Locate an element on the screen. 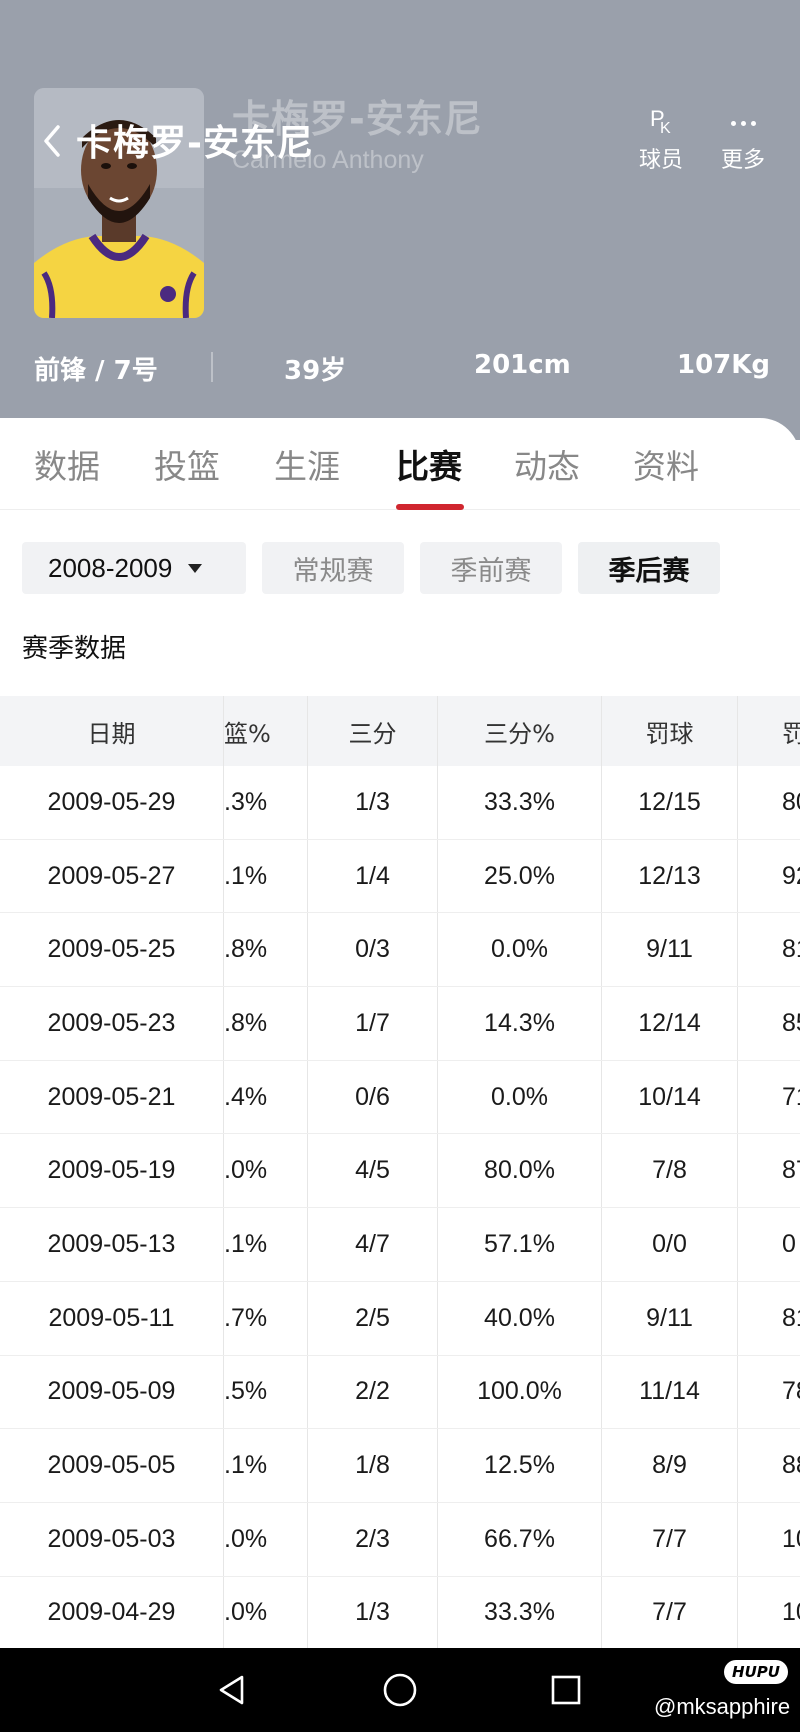 This screenshot has width=800, height=1732. header-three-pt-pct: 三分% is located at coordinates (520, 731).